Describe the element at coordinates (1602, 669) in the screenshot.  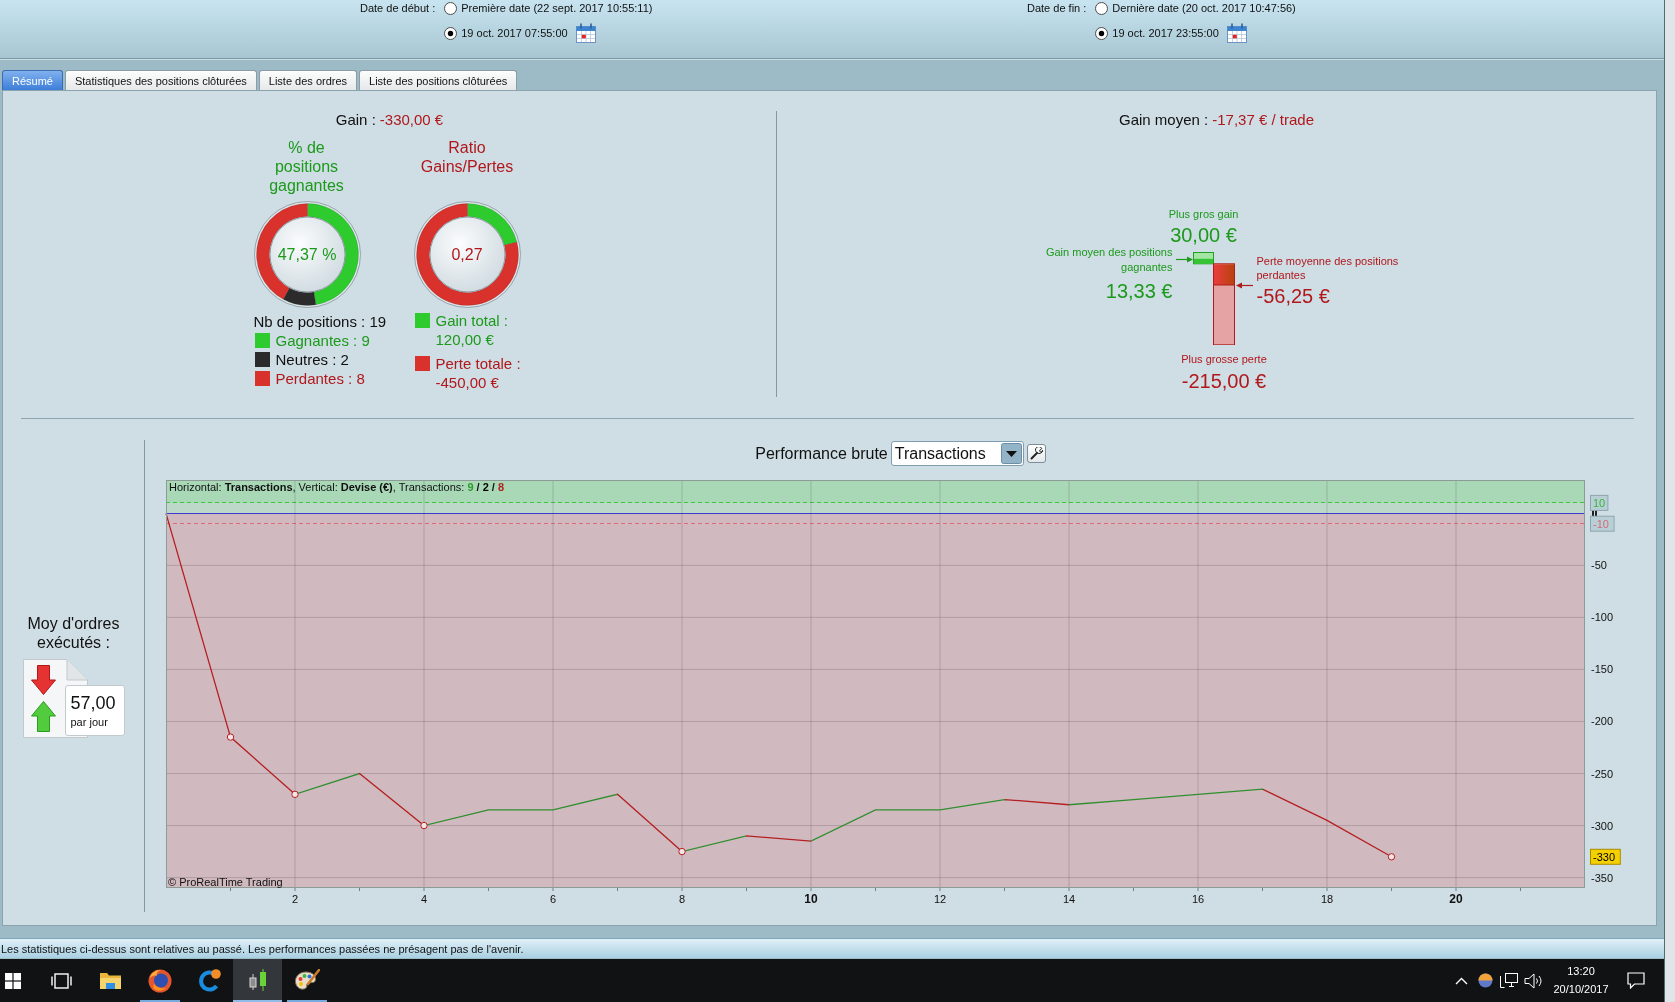
I see `axis-label: -150` at that location.